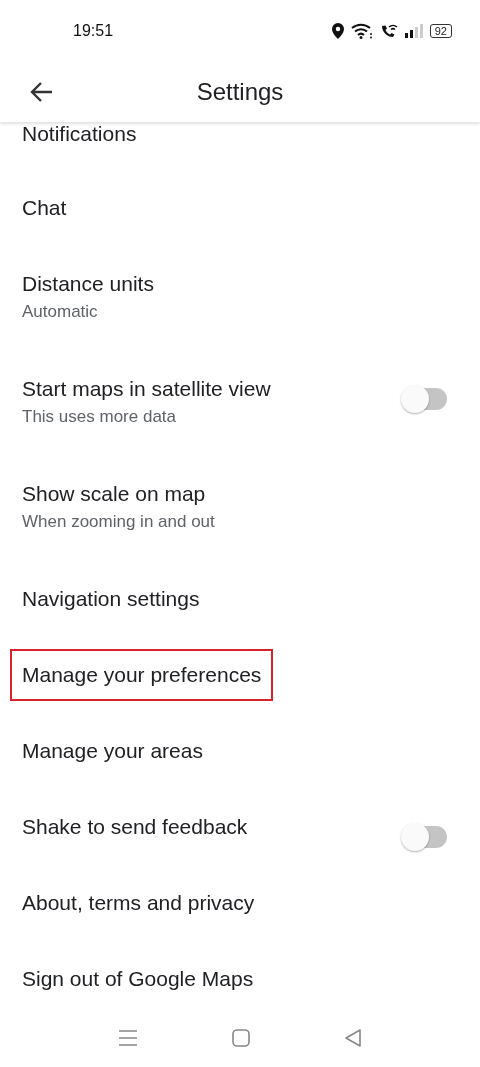  Describe the element at coordinates (88, 284) in the screenshot. I see `setting-title: Distance units` at that location.